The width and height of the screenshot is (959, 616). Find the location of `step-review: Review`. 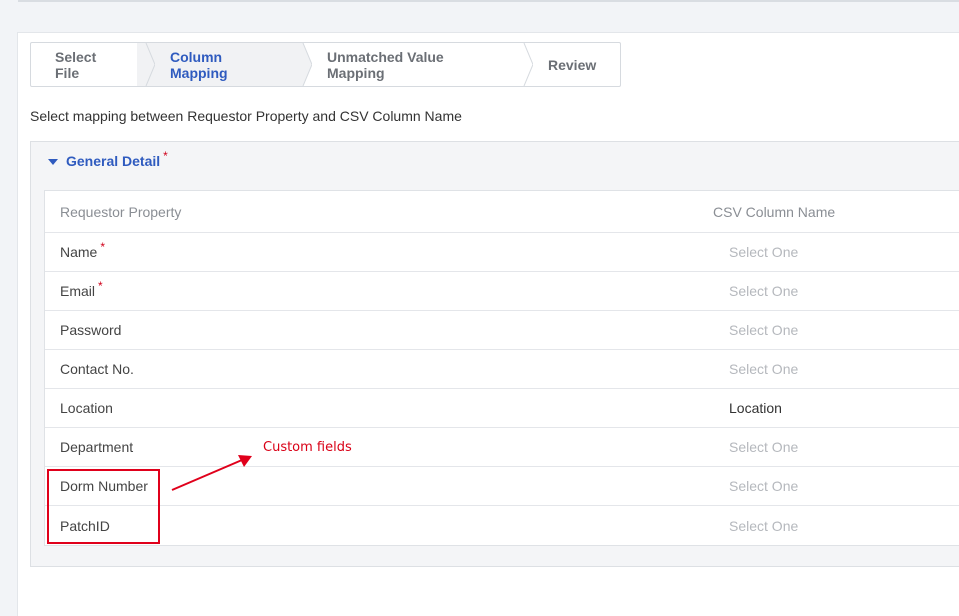

step-review: Review is located at coordinates (572, 64).